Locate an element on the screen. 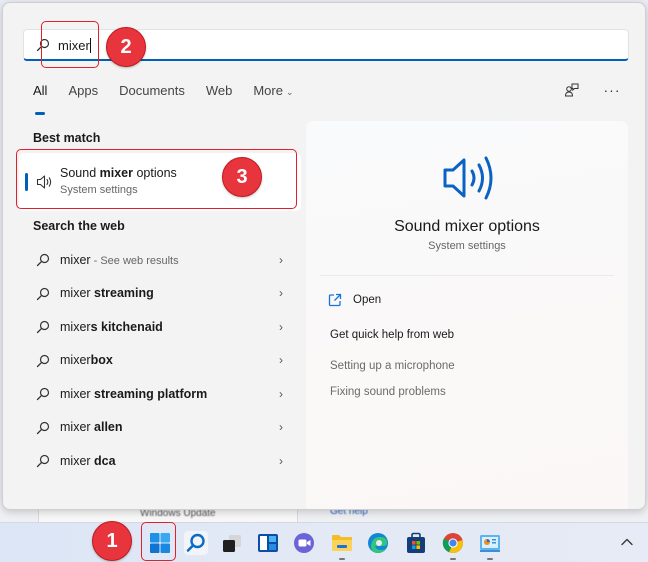 The width and height of the screenshot is (648, 562). annotation-badge-3: 3 is located at coordinates (242, 177).